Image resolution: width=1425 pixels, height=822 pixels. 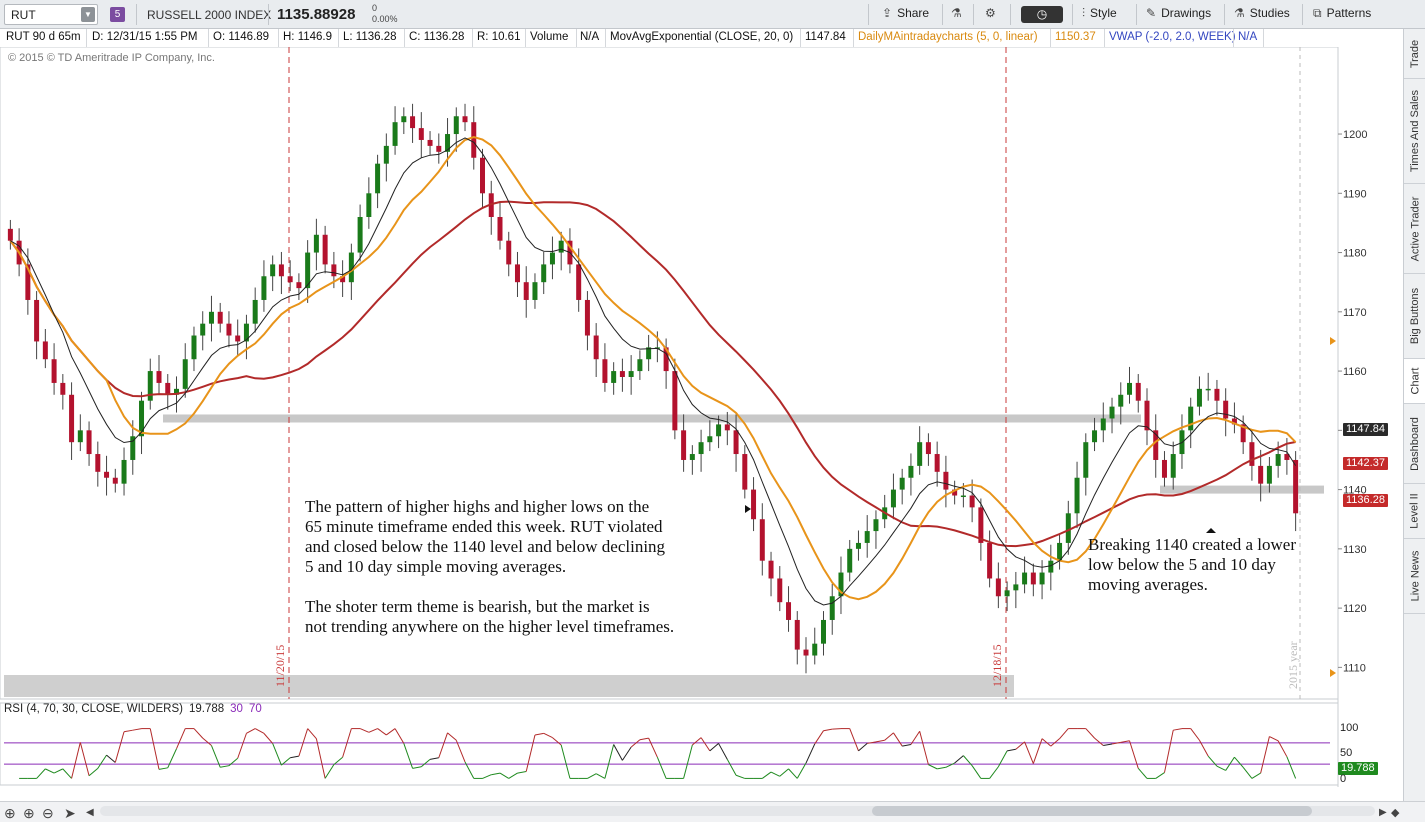 I want to click on rsi-label: RSI (4, 70, 30, CLOSE, WILDERS), so click(x=93, y=709).